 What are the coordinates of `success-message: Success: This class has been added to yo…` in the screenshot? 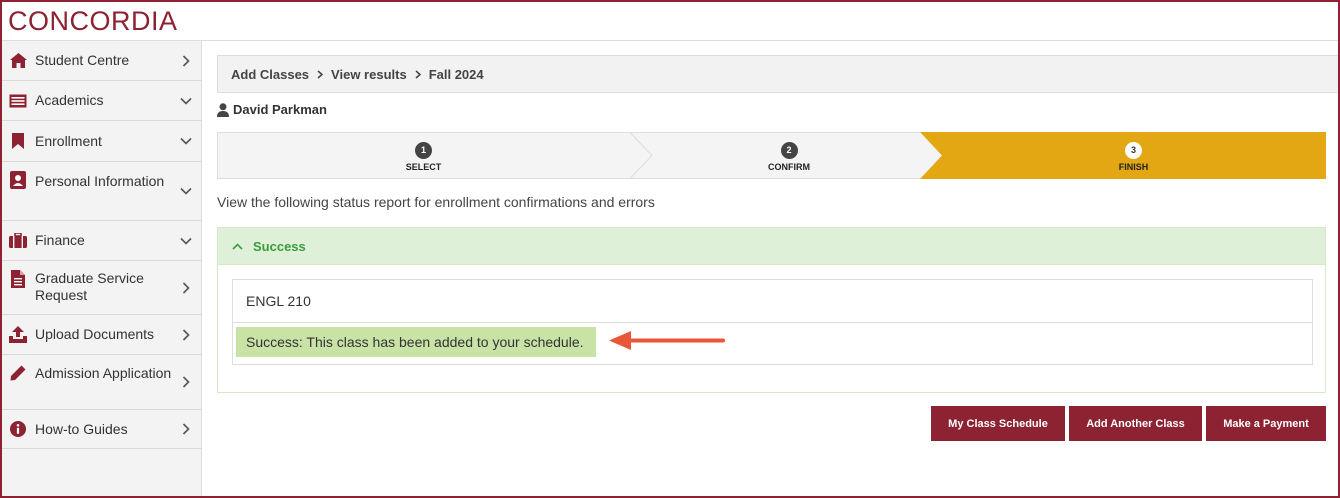 It's located at (416, 342).